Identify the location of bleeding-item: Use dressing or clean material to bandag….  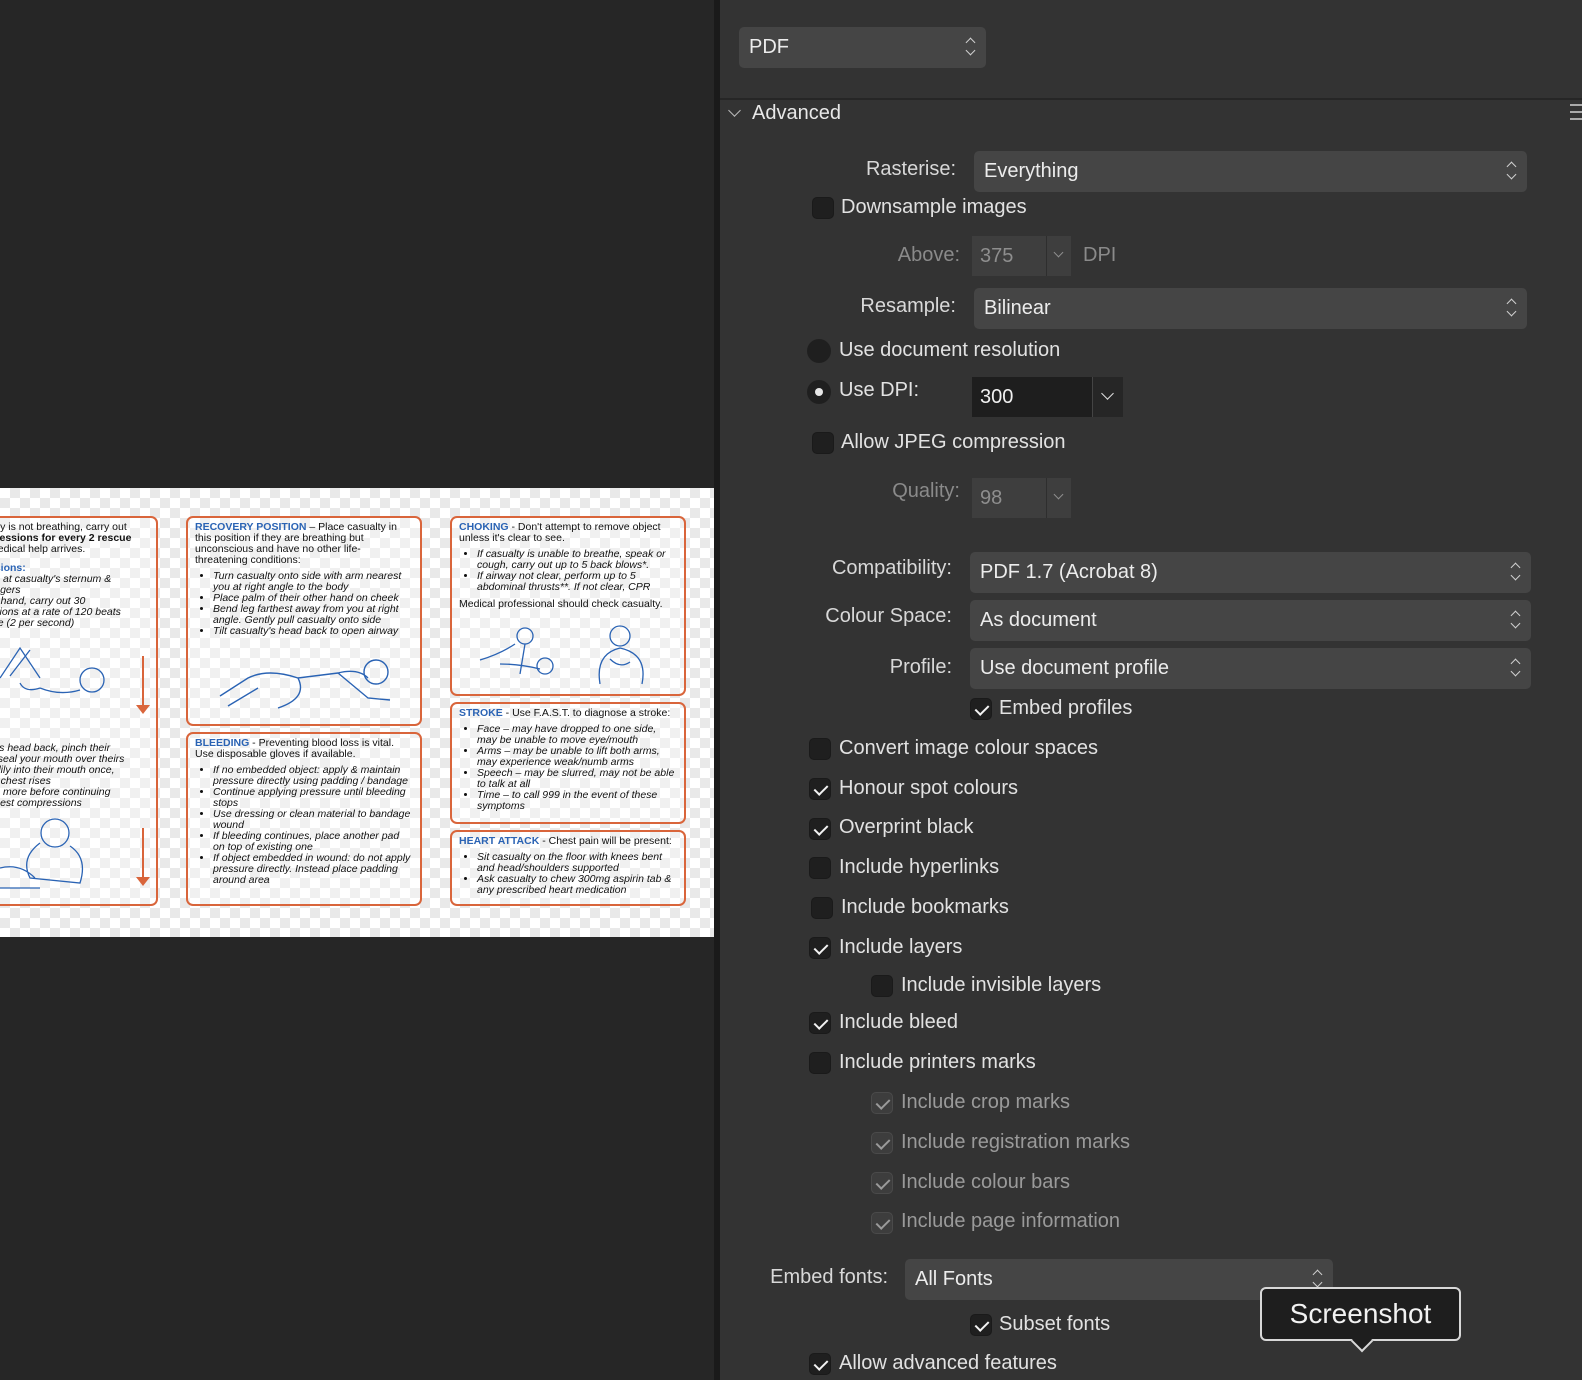
(313, 820).